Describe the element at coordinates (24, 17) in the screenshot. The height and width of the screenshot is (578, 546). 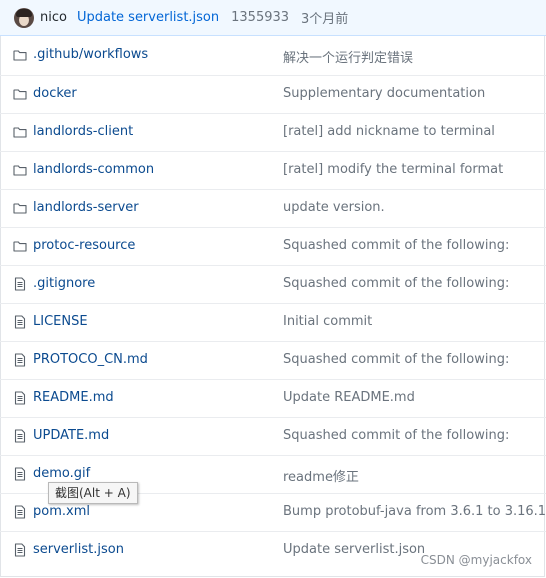
I see `avatar` at that location.